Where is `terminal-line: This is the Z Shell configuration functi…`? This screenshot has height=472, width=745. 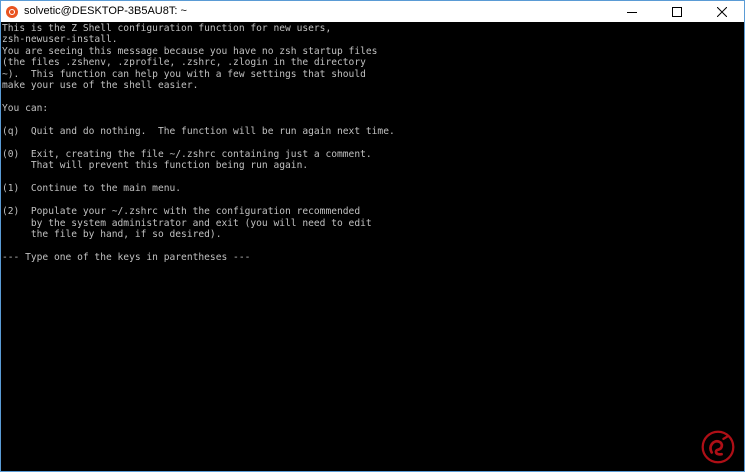 terminal-line: This is the Z Shell configuration functi… is located at coordinates (167, 28).